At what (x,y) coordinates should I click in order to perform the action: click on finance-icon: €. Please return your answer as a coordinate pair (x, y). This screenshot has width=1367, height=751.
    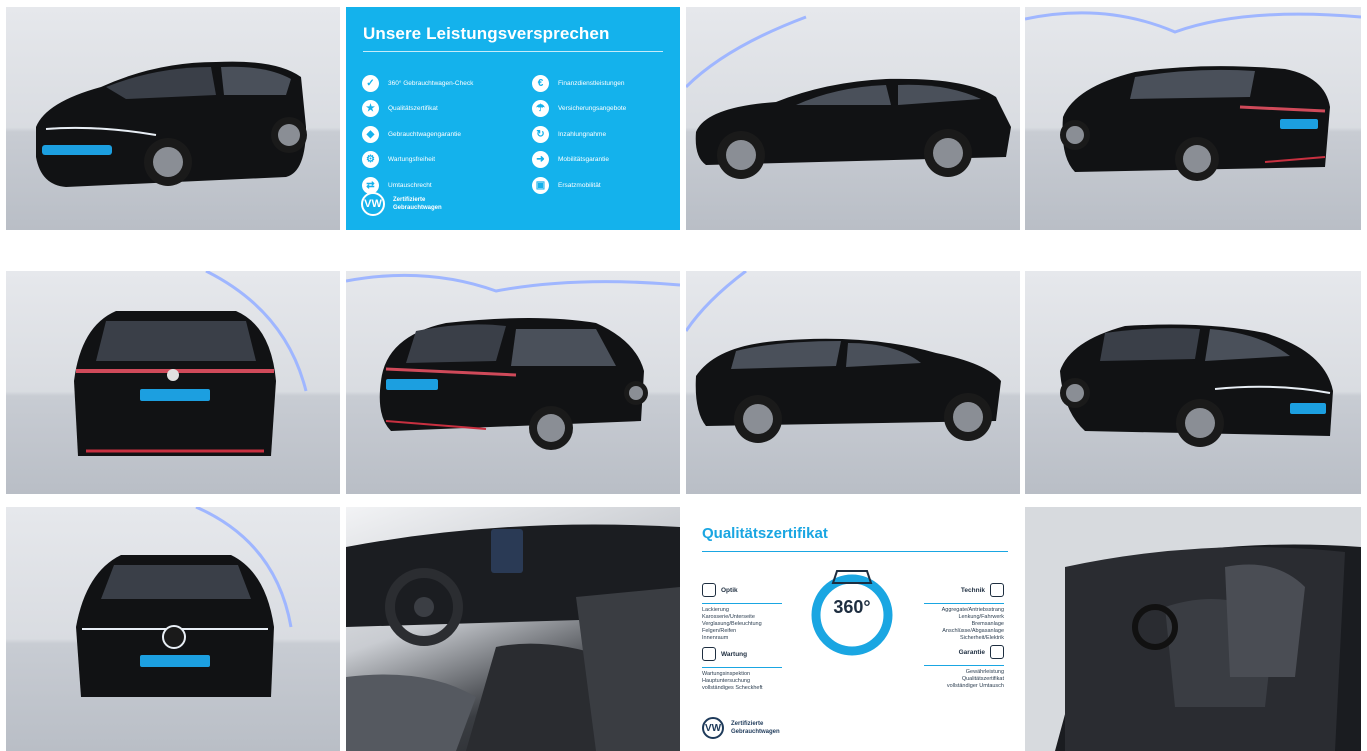
    Looking at the image, I should click on (540, 83).